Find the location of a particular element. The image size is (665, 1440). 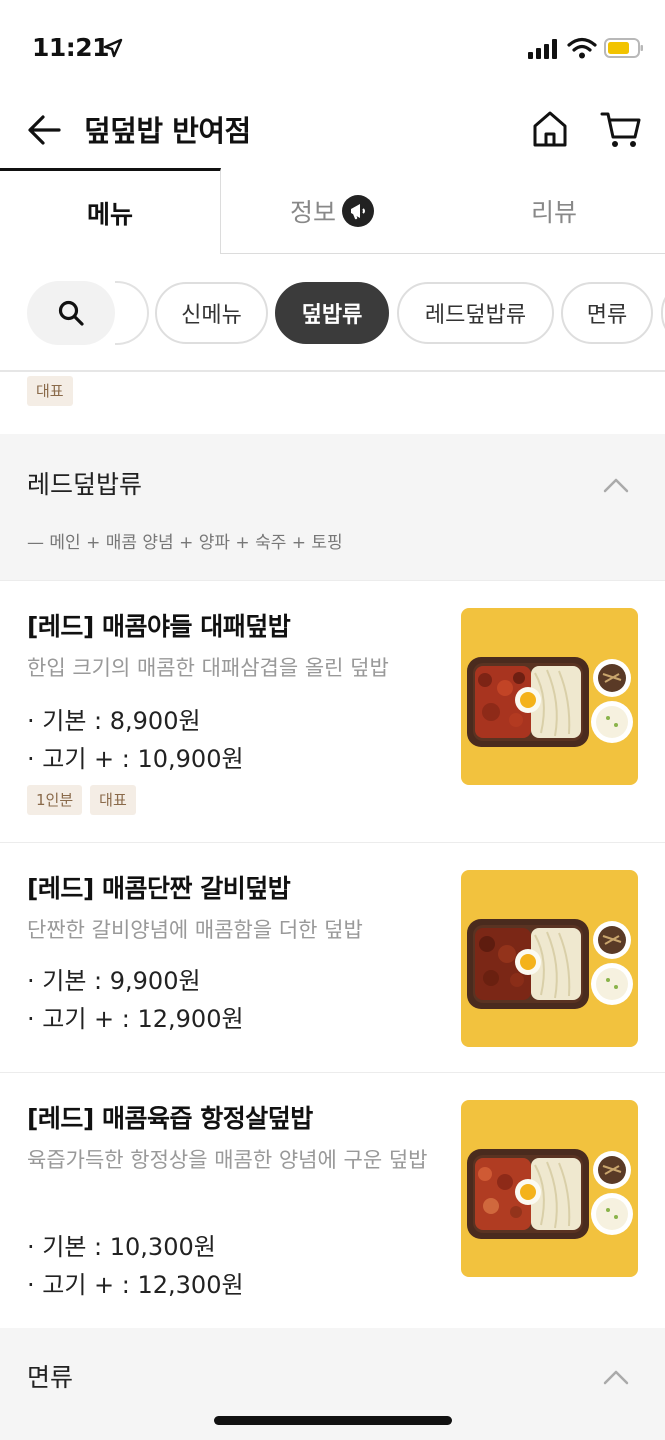

item-name: [레드] 매콤단짠 갈비덮밥 is located at coordinates (159, 888).